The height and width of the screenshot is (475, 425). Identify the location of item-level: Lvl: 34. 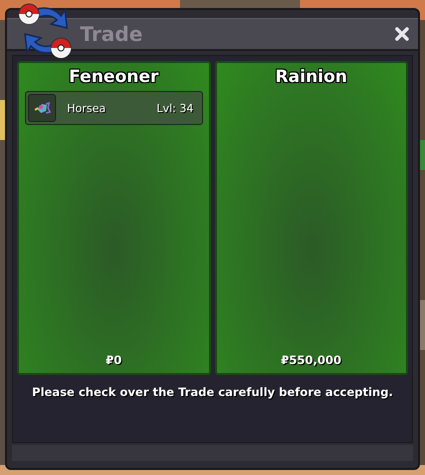
(175, 108).